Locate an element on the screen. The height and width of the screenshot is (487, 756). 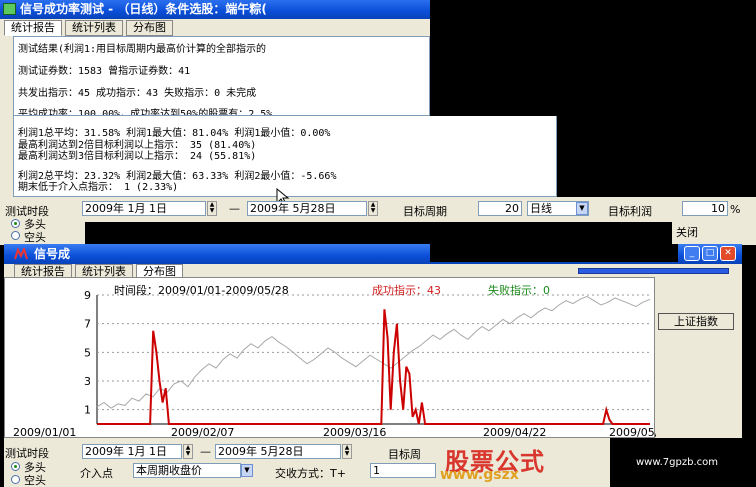
tab-report: 统计报告 is located at coordinates (33, 28).